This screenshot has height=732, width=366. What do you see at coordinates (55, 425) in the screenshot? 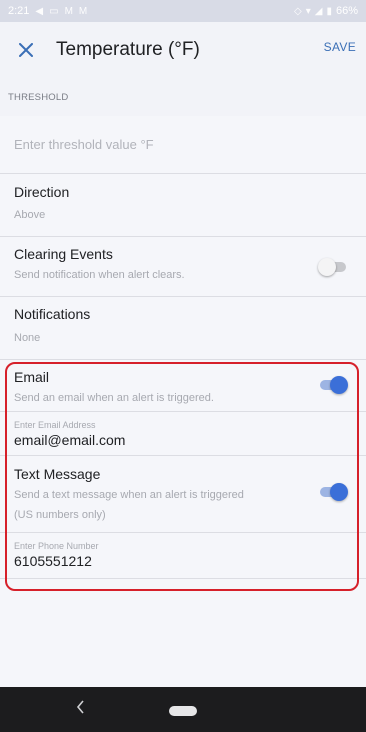
I see `email-address-label: Enter Email Address` at bounding box center [55, 425].